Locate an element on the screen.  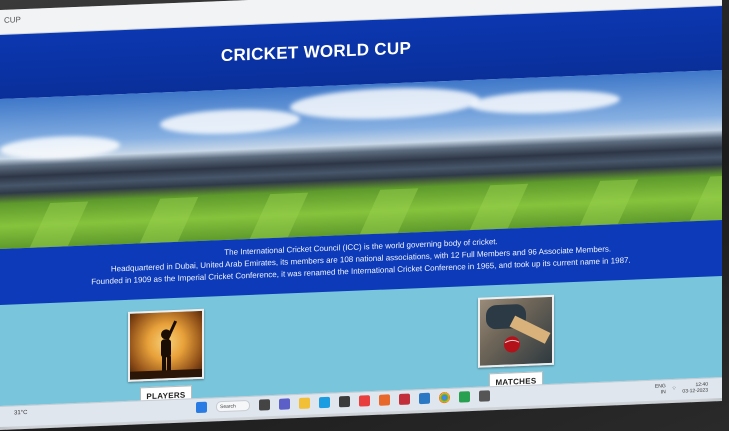
wifi-icon: ⌔ is located at coordinates (674, 389).